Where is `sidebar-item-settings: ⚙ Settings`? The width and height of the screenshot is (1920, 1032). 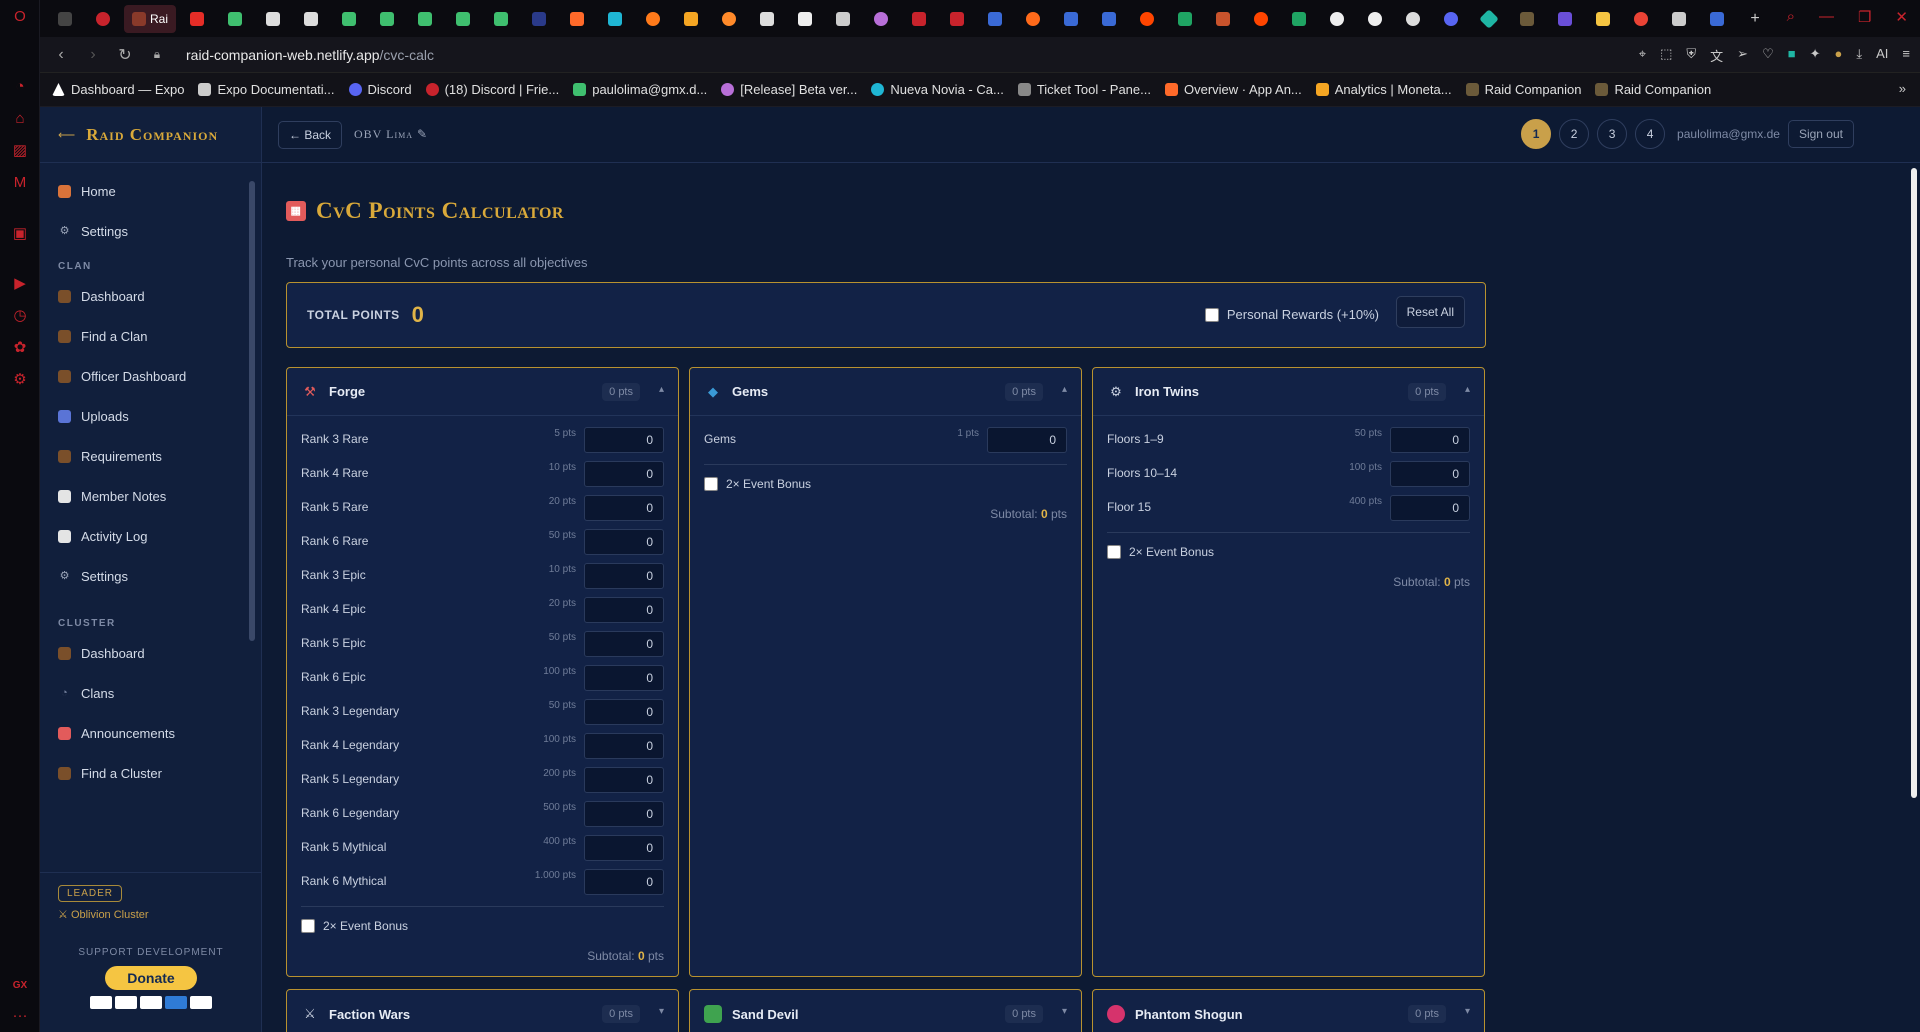 sidebar-item-settings: ⚙ Settings is located at coordinates (150, 231).